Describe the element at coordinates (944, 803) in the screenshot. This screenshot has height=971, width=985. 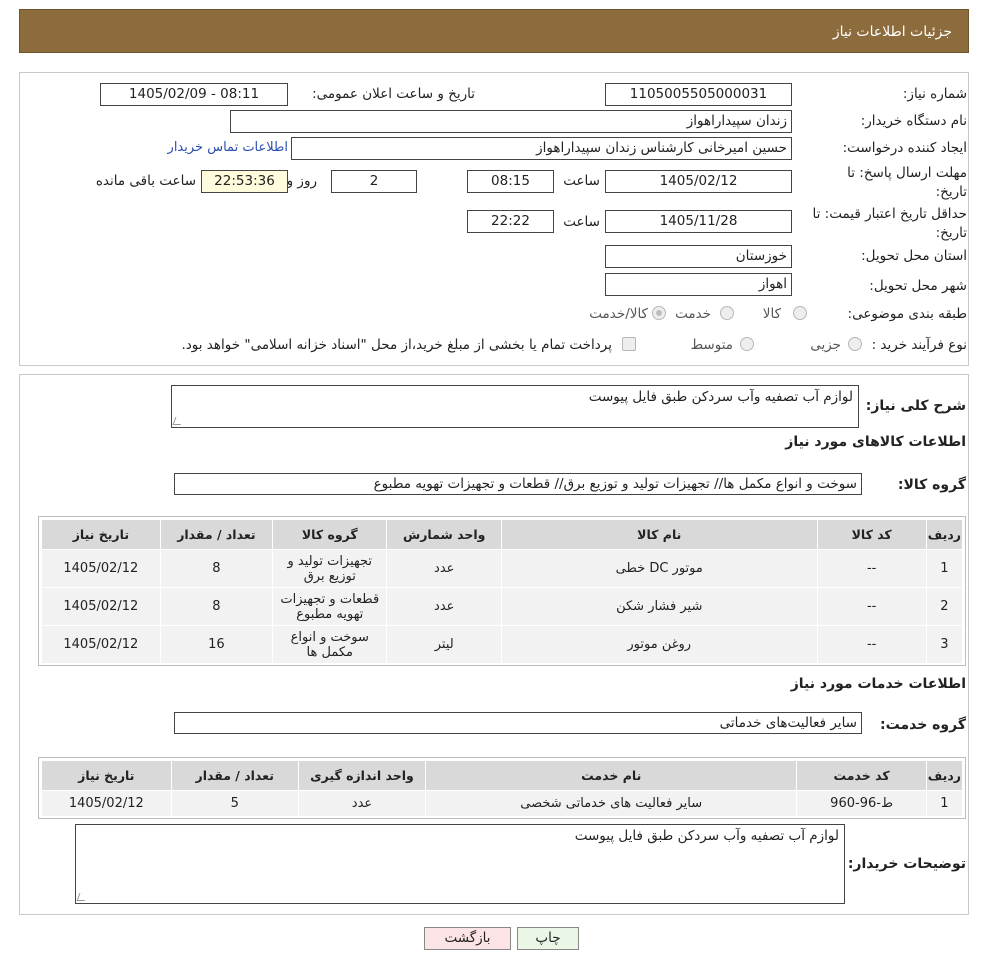
I see `cell-row: 1` at that location.